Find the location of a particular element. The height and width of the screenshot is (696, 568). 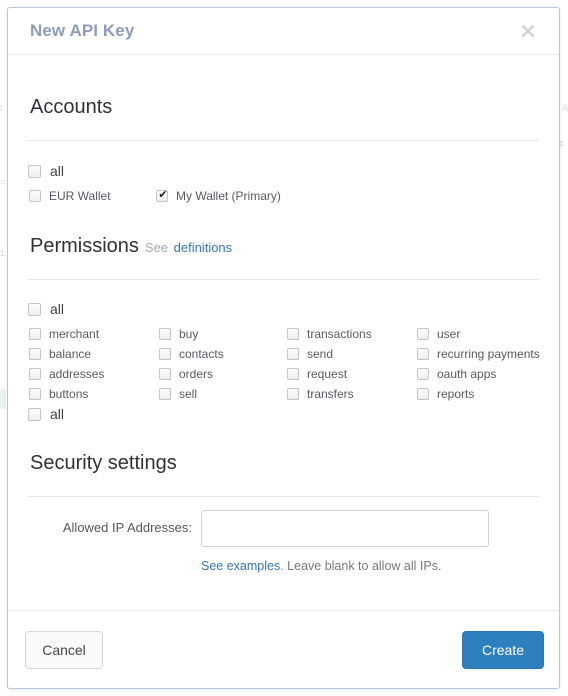

permission-checkbox-transfers: transfers is located at coordinates (320, 394).